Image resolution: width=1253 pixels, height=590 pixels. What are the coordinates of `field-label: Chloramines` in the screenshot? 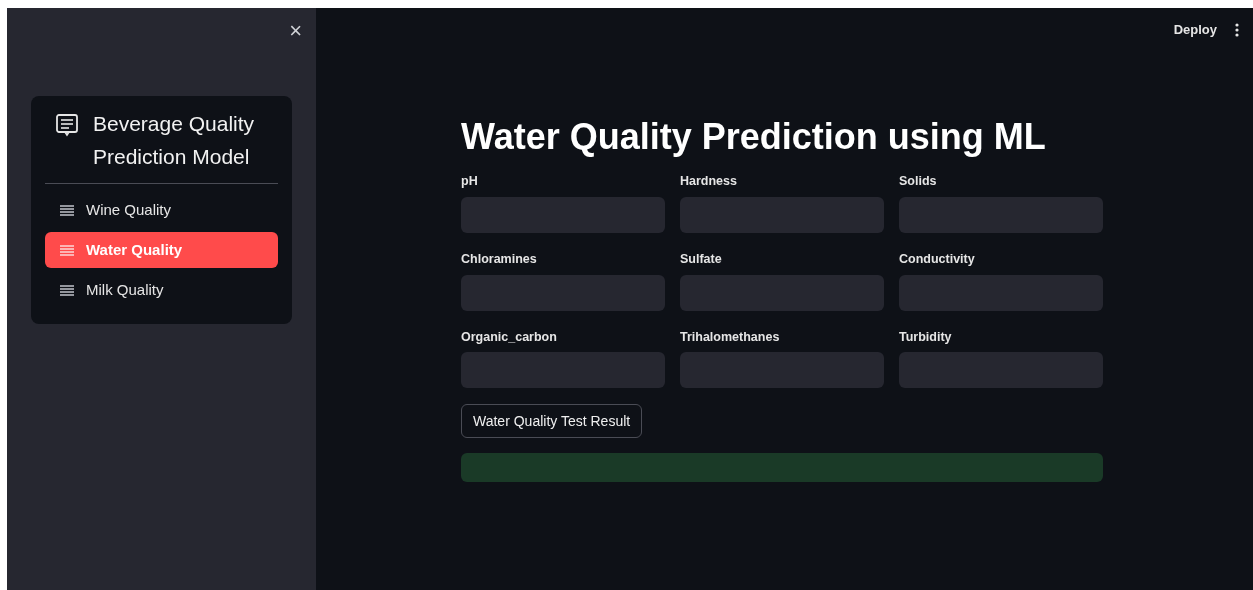 It's located at (499, 259).